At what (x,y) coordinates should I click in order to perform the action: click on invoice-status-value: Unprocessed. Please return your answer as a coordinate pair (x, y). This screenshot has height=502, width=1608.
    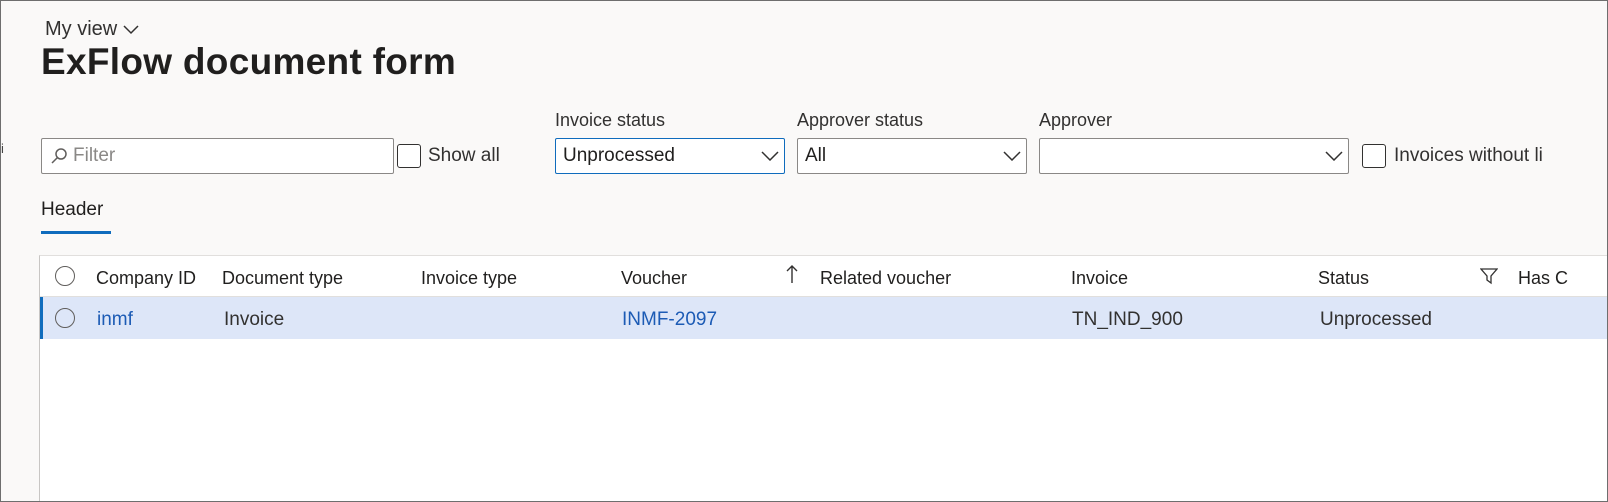
    Looking at the image, I should click on (619, 155).